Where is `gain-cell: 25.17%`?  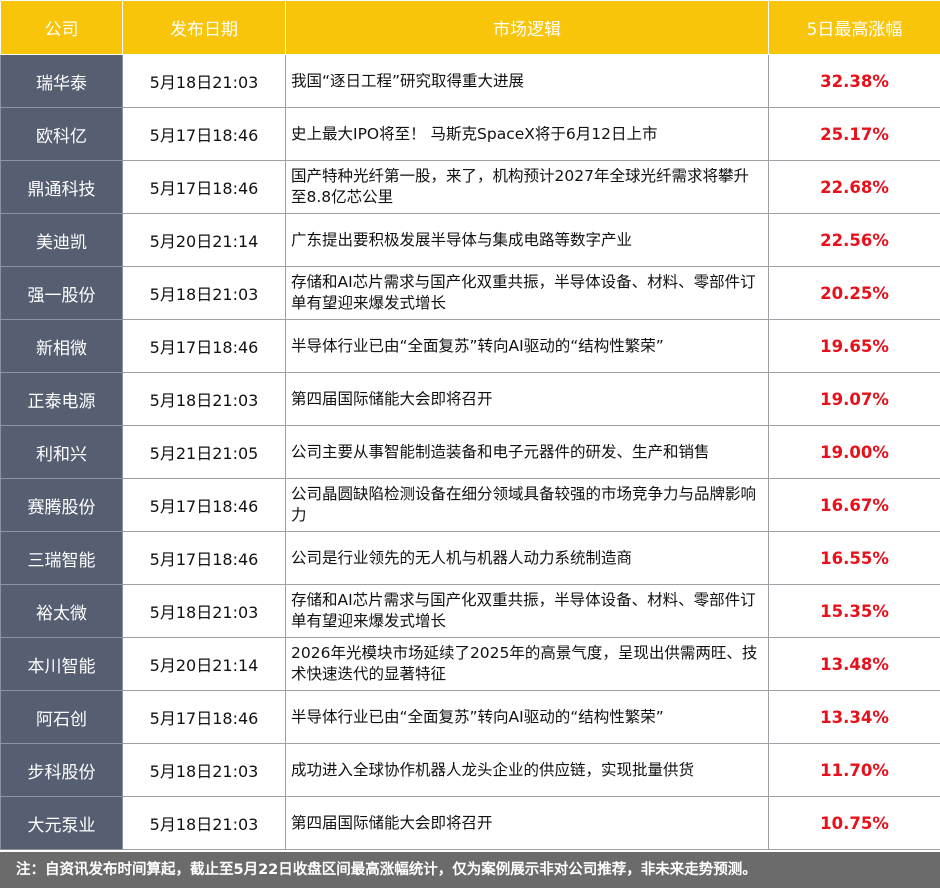
gain-cell: 25.17% is located at coordinates (854, 134).